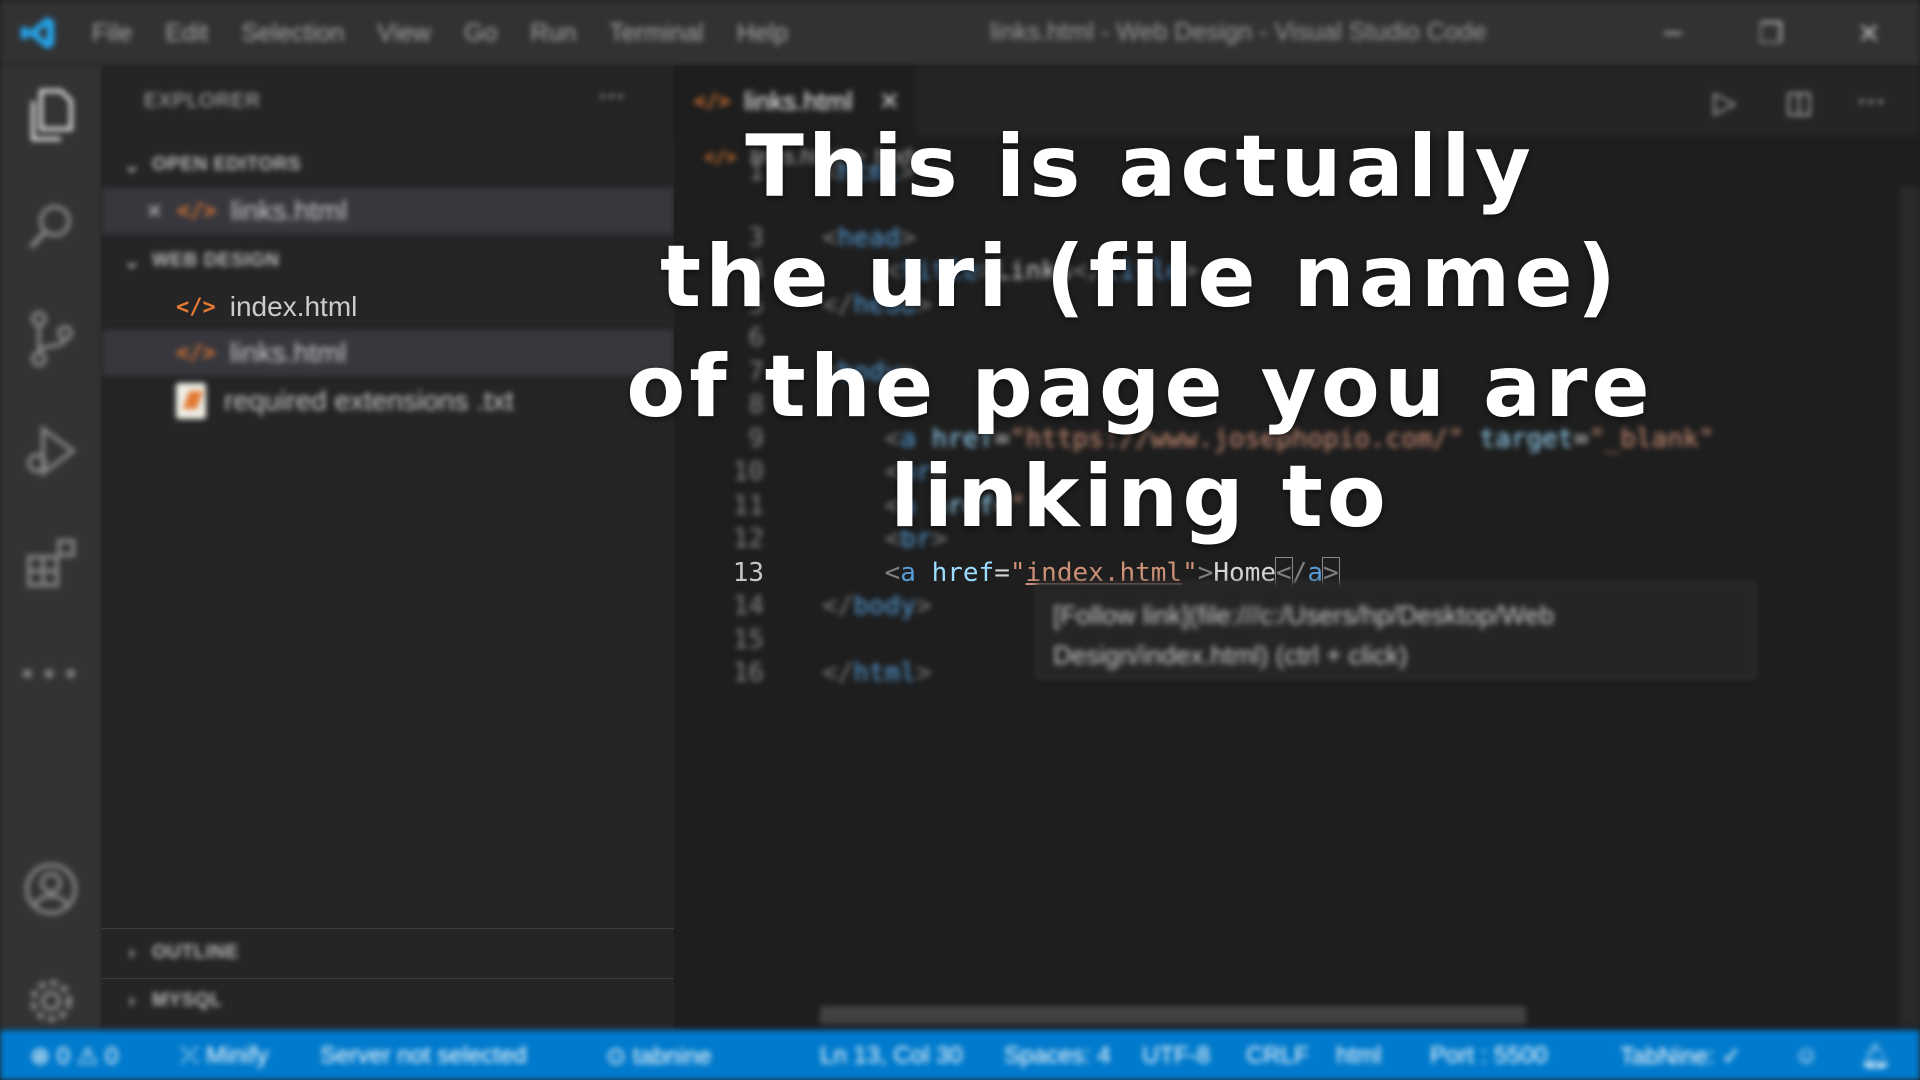 This screenshot has height=1080, width=1920. What do you see at coordinates (293, 306) in the screenshot?
I see `file-name: index.html` at bounding box center [293, 306].